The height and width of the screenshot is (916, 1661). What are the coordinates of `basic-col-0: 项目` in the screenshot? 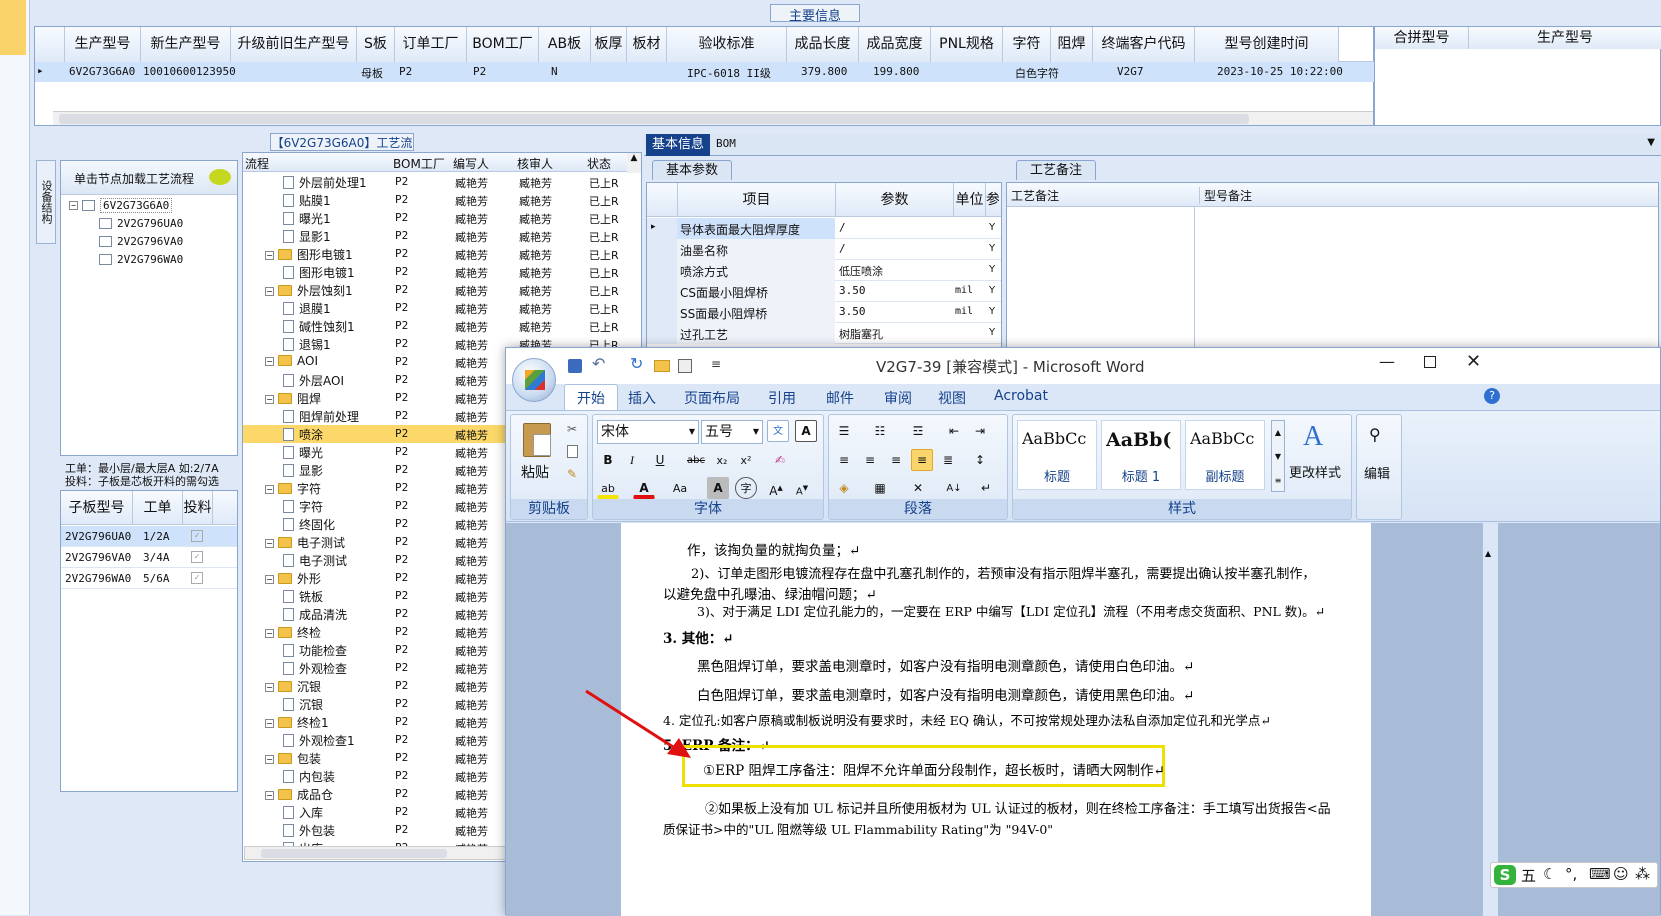 It's located at (756, 200).